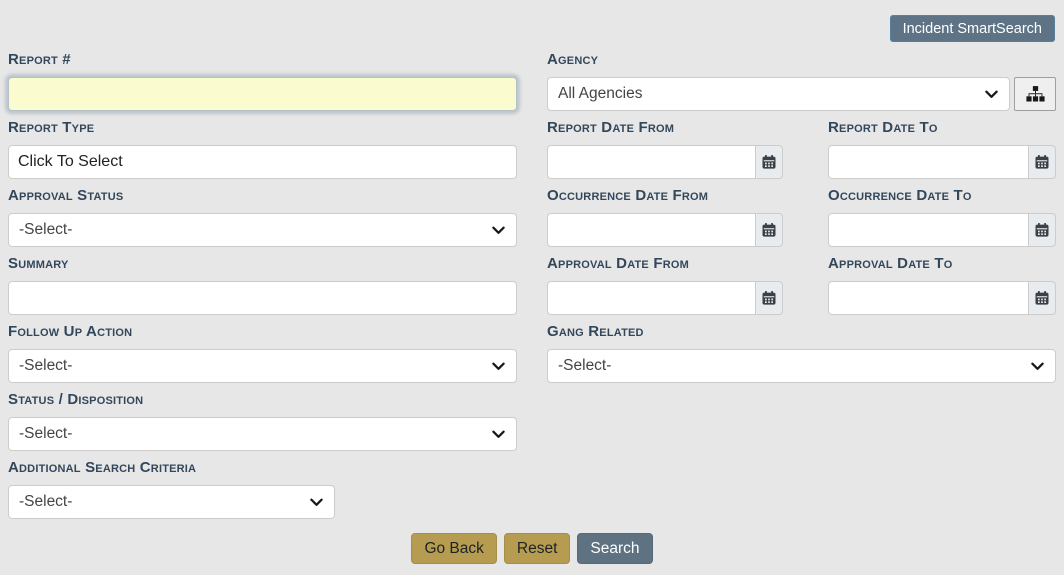 This screenshot has height=575, width=1064. What do you see at coordinates (39, 59) in the screenshot?
I see `report-number-label: Report #` at bounding box center [39, 59].